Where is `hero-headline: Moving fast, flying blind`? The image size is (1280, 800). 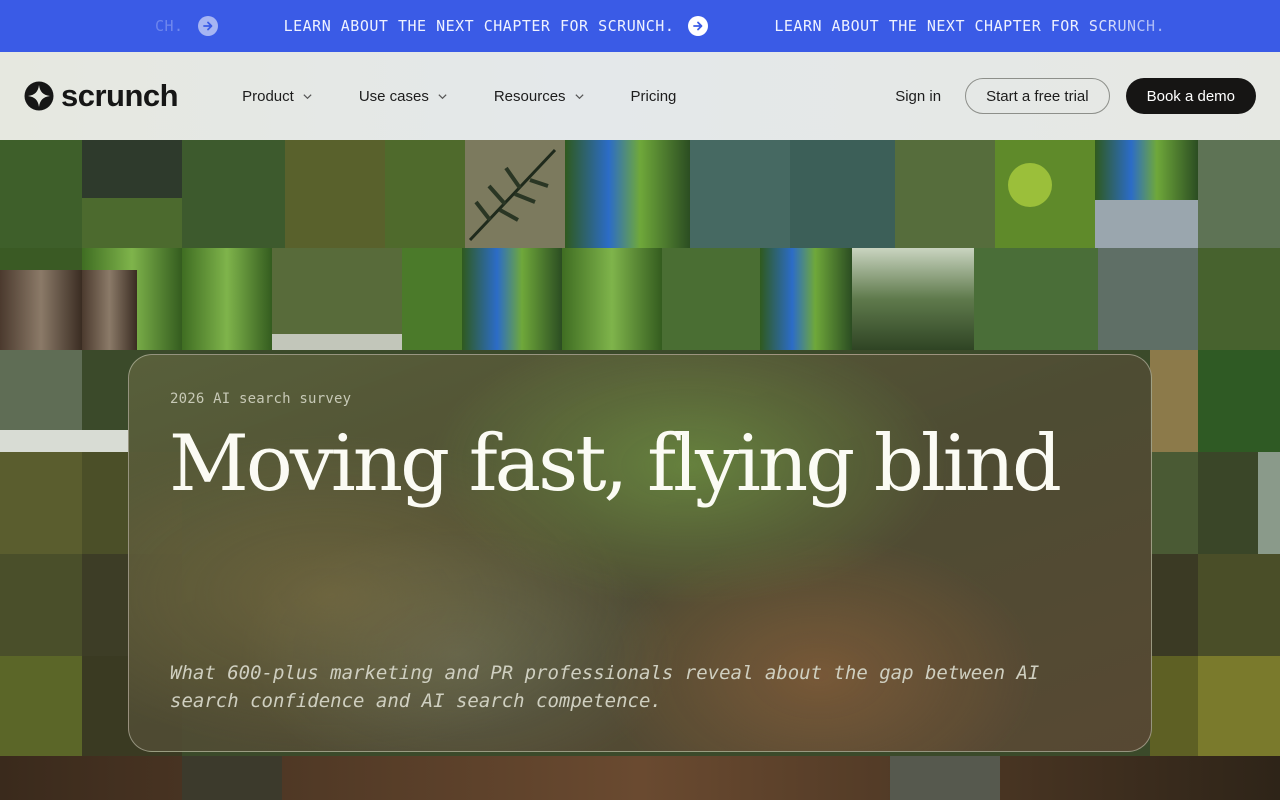 hero-headline: Moving fast, flying blind is located at coordinates (615, 464).